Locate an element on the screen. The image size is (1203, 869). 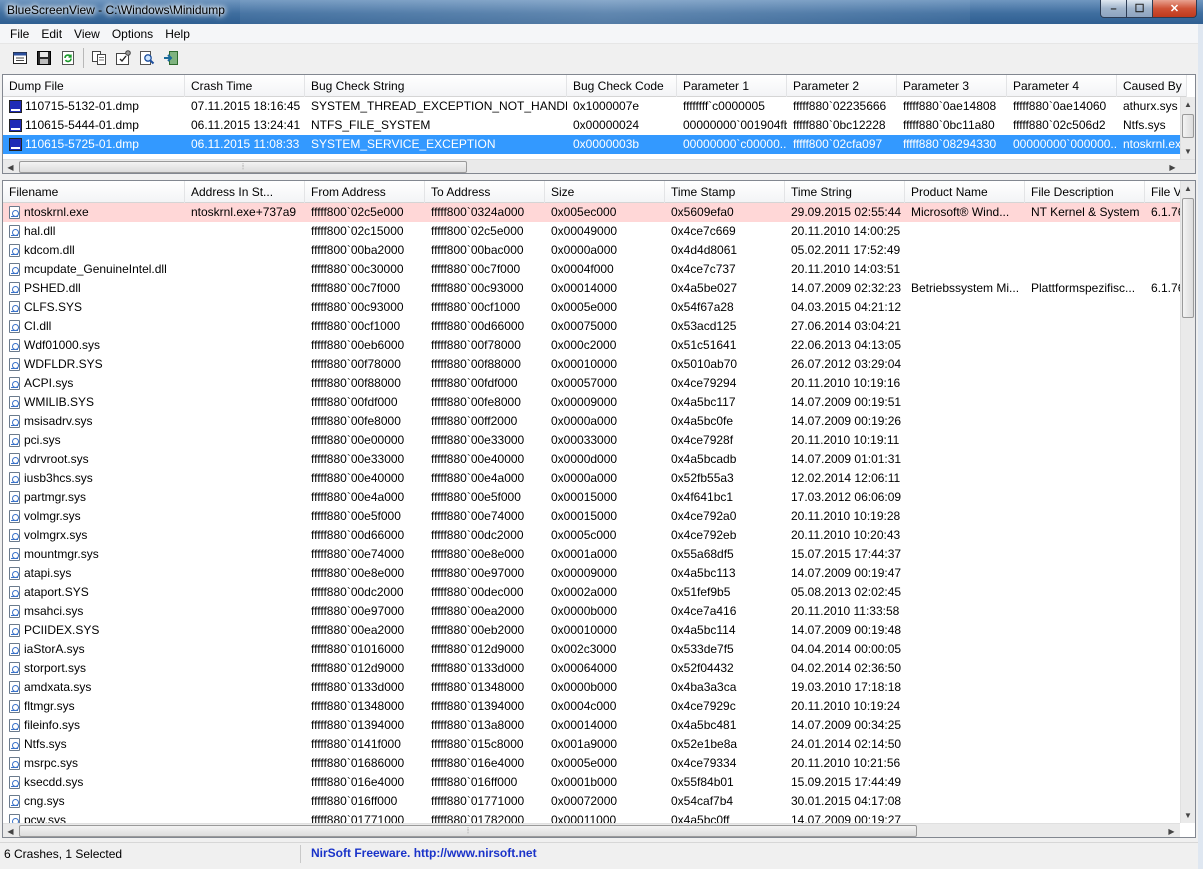
save-icon is located at coordinates (44, 58).